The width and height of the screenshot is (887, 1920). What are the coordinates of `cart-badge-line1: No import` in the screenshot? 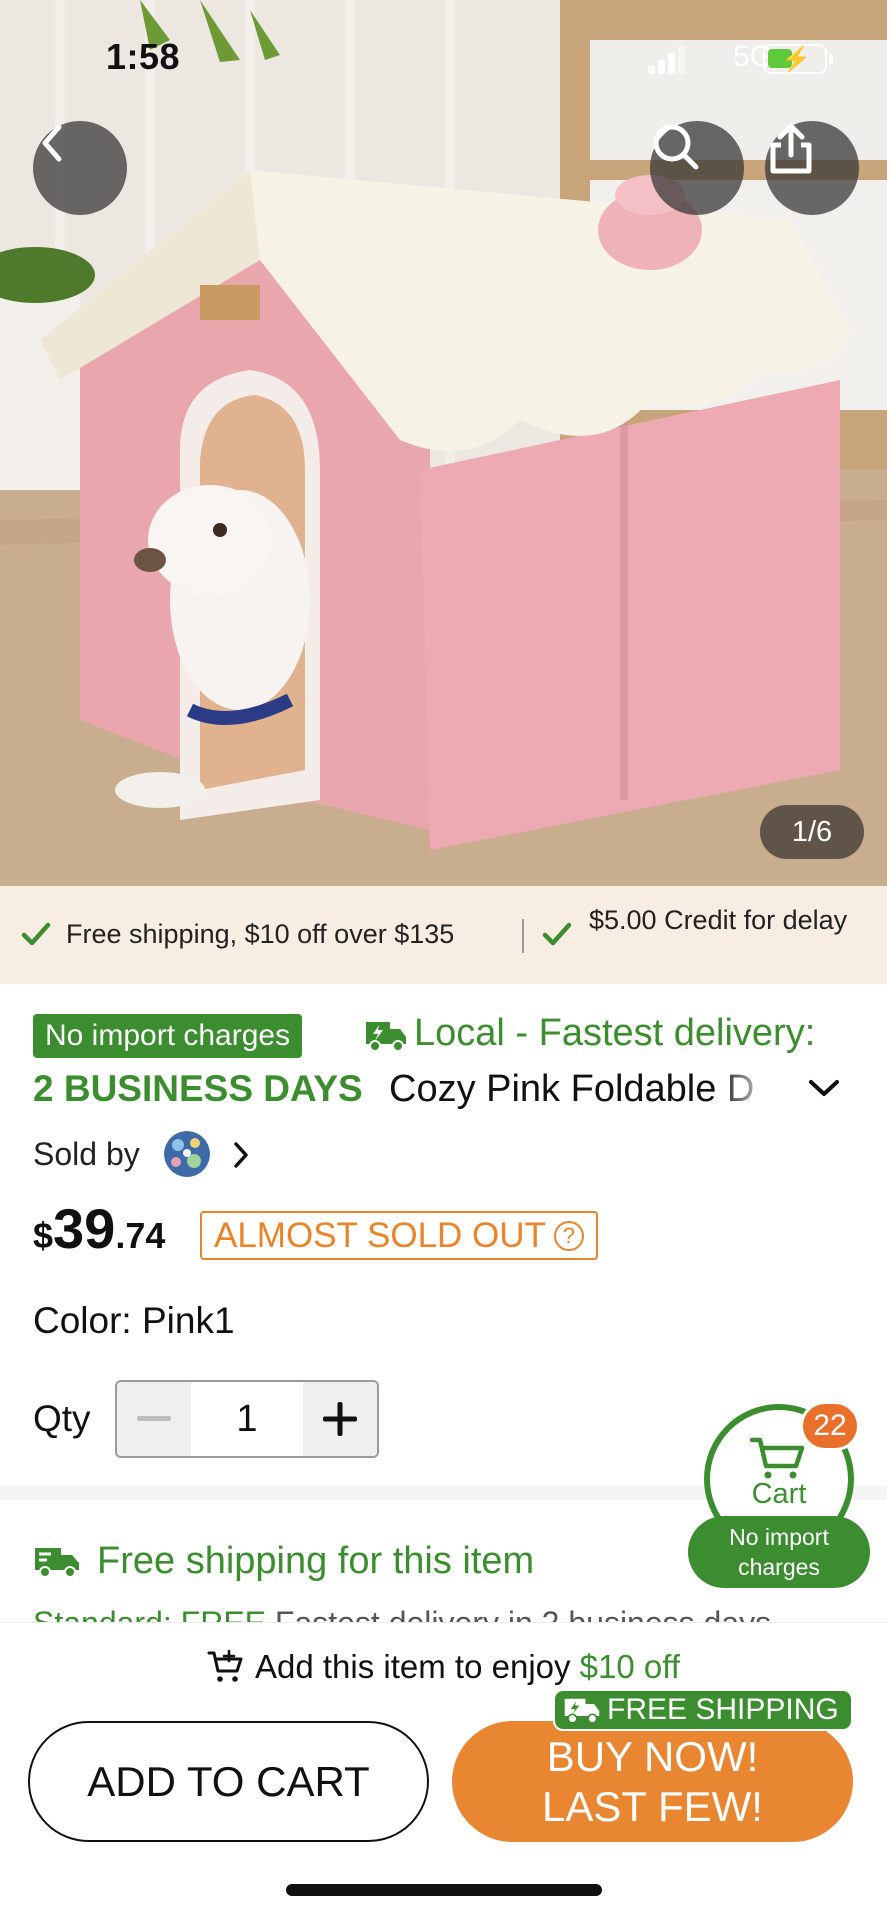 It's located at (779, 1537).